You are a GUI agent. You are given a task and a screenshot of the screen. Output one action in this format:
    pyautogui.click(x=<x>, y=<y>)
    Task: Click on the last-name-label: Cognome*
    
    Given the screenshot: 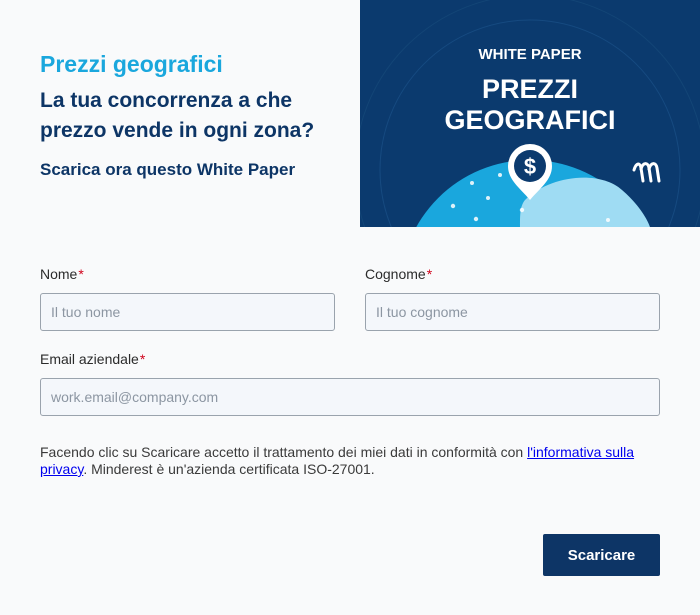 What is the action you would take?
    pyautogui.click(x=512, y=274)
    